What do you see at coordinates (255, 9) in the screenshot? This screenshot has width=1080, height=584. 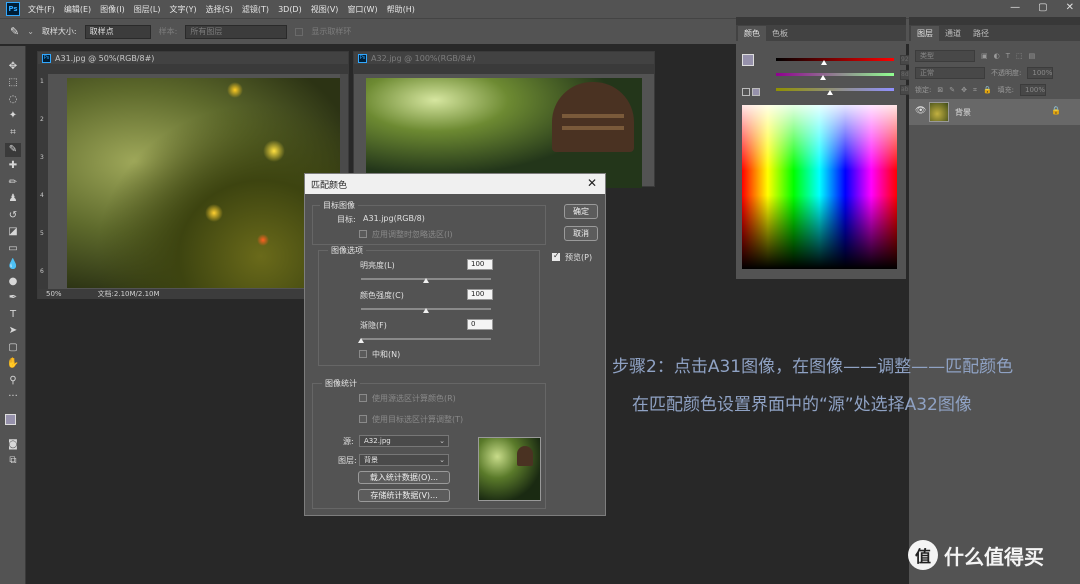 I see `menu-filter: 滤镜(T)` at bounding box center [255, 9].